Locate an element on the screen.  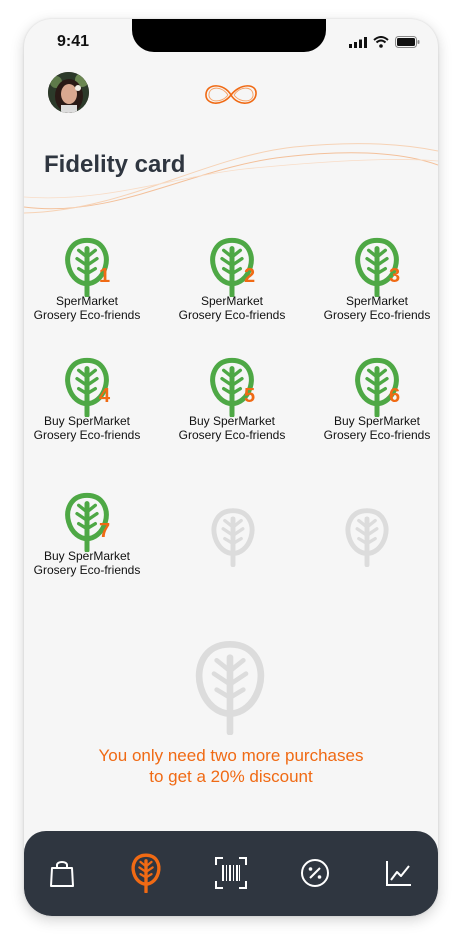
battery-icon is located at coordinates (407, 42).